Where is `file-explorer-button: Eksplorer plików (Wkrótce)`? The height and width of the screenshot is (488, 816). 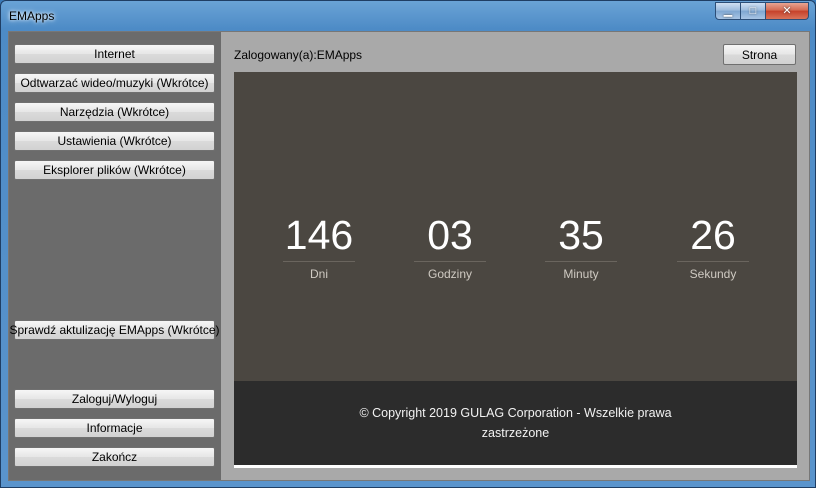
file-explorer-button: Eksplorer plików (Wkrótce) is located at coordinates (114, 170).